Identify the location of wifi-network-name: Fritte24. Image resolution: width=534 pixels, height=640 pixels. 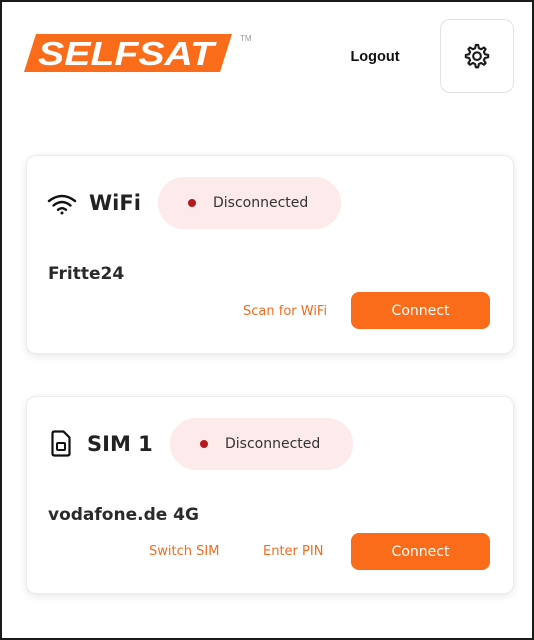
(86, 274).